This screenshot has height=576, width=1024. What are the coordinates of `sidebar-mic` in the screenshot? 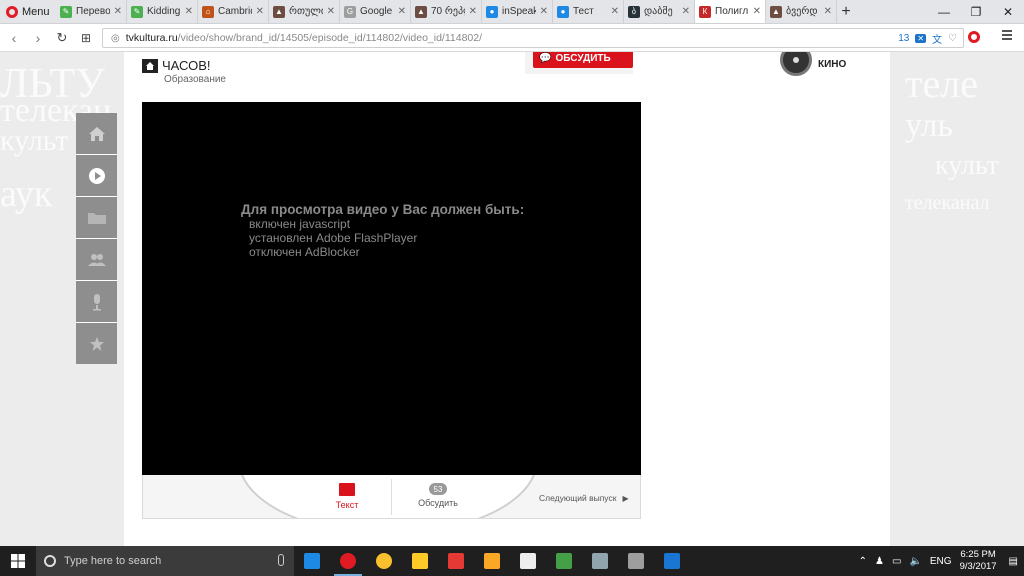 It's located at (96, 301).